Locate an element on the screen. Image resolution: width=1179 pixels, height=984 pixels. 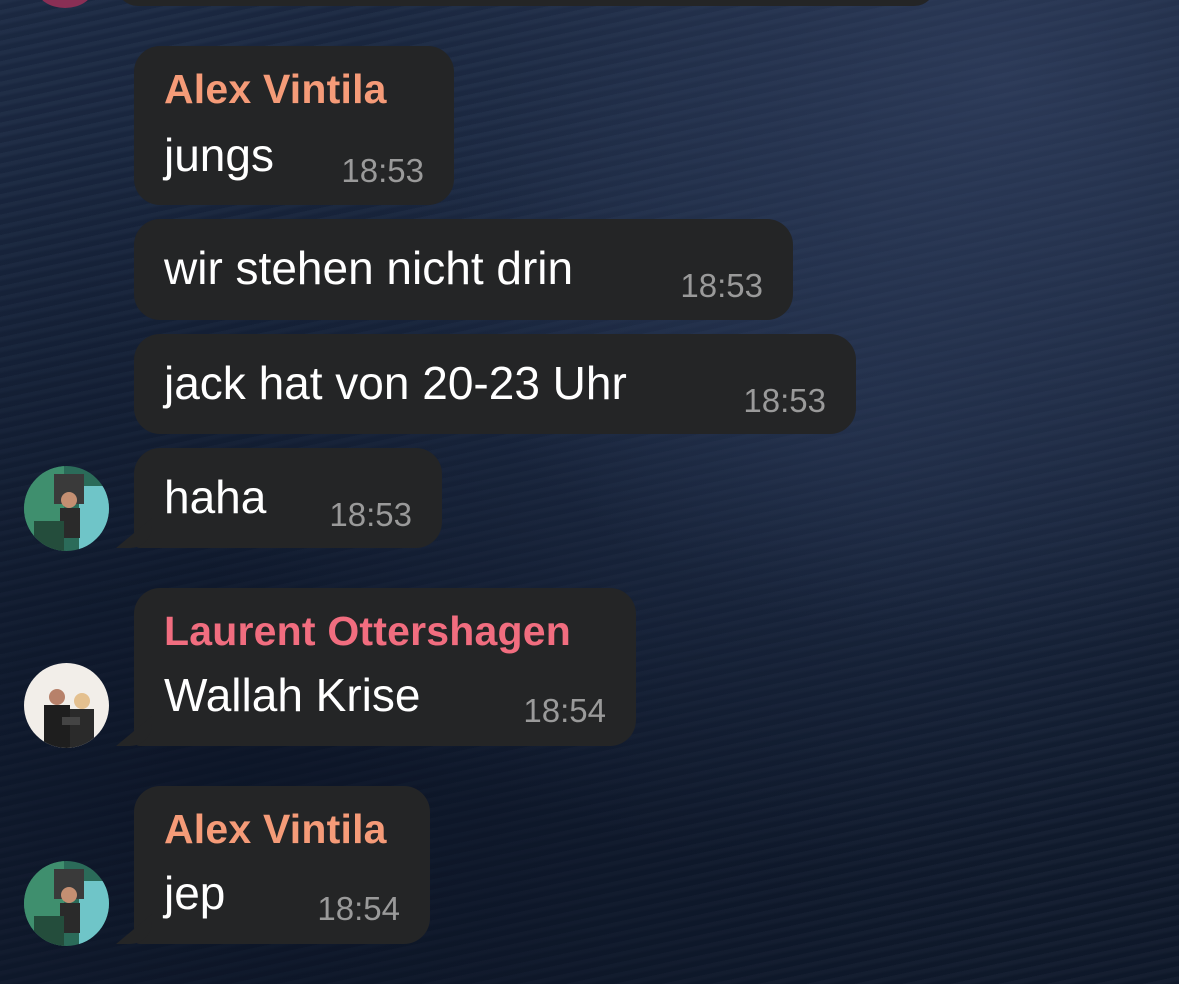
message-bubble: wir stehen nicht drin 18:53 is located at coordinates (463, 269).